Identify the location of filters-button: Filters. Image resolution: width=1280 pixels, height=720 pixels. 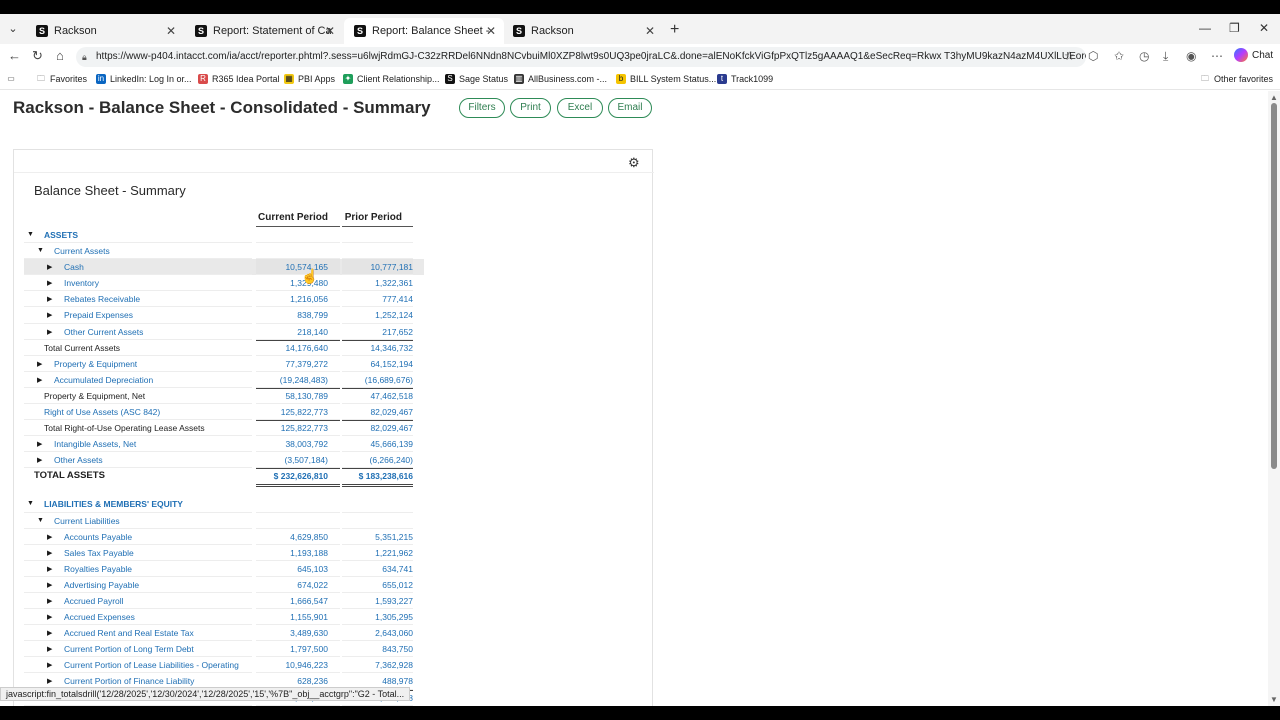
(482, 108).